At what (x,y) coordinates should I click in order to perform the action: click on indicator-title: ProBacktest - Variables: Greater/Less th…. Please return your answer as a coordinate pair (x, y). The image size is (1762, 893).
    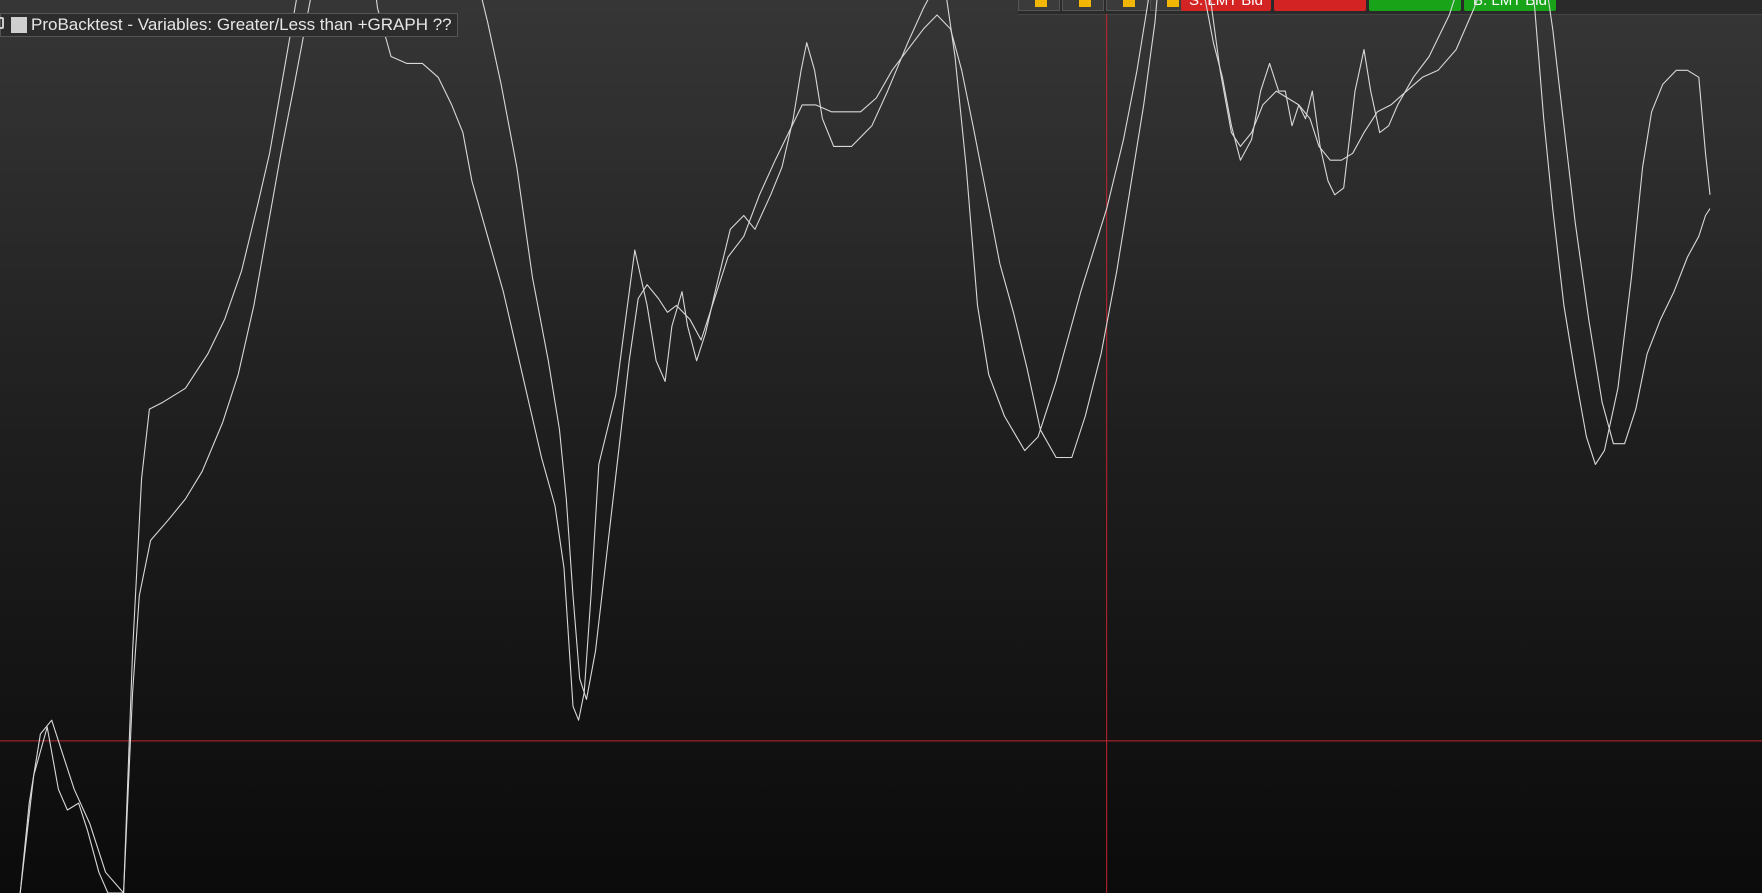
    Looking at the image, I should click on (241, 24).